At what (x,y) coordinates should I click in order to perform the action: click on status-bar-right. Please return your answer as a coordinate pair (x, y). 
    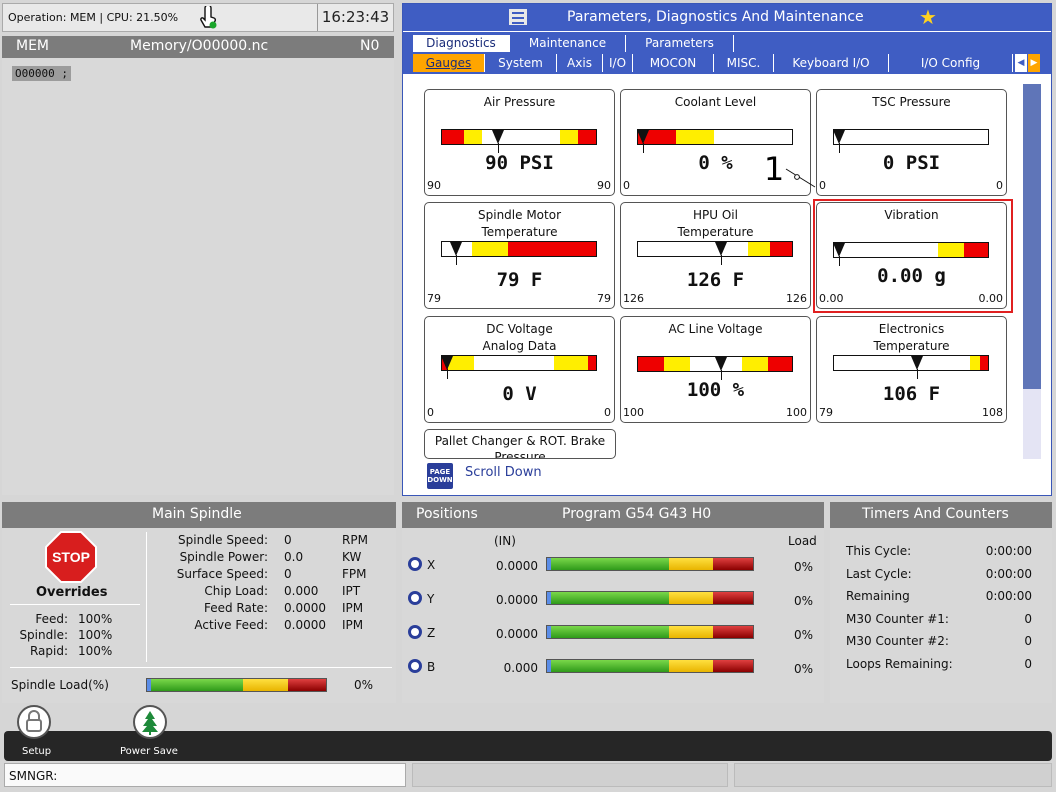
    Looking at the image, I should click on (893, 775).